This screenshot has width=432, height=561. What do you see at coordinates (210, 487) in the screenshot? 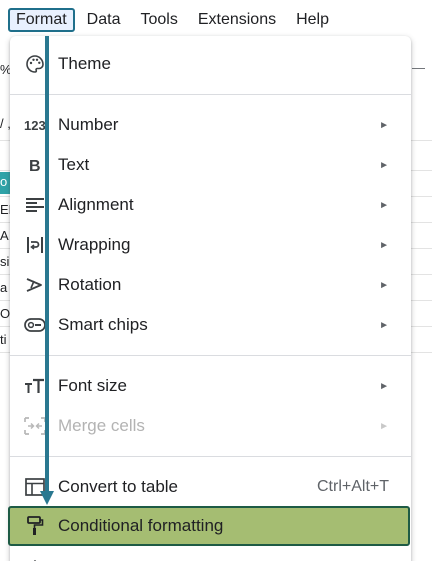
I see `menu-item-convert-to-table: Convert to table Ctrl+Alt+T` at bounding box center [210, 487].